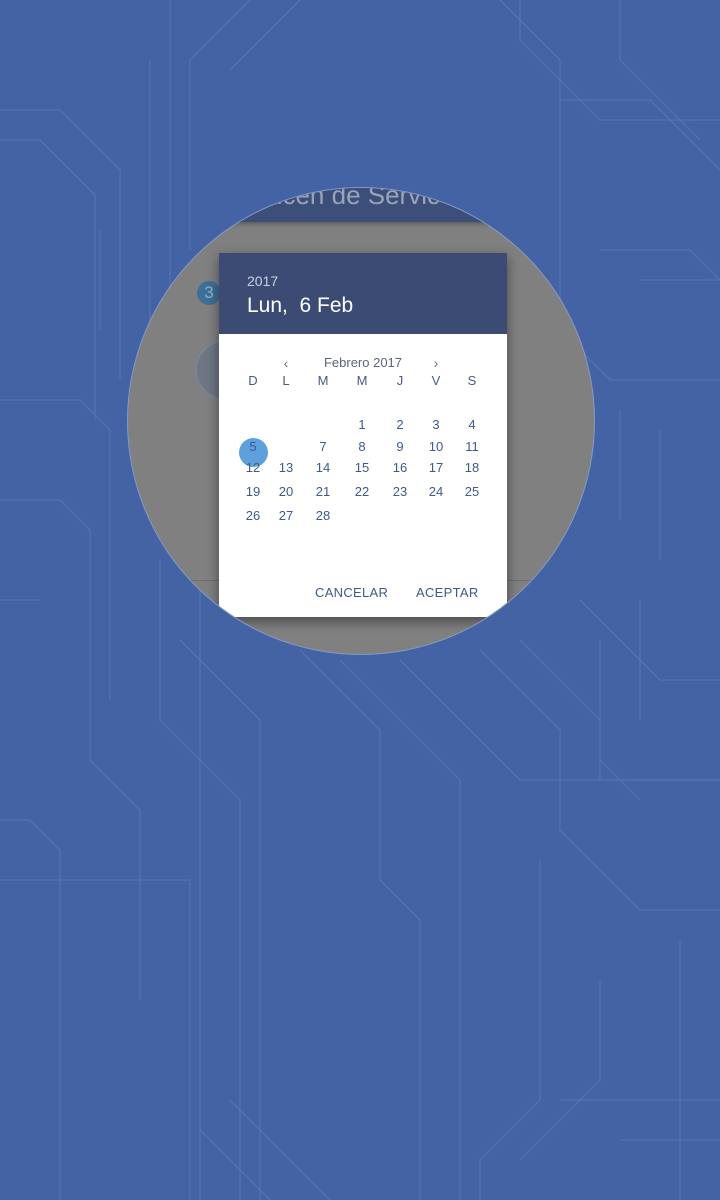  I want to click on app-bar-title: ncen de Servic, so click(354, 199).